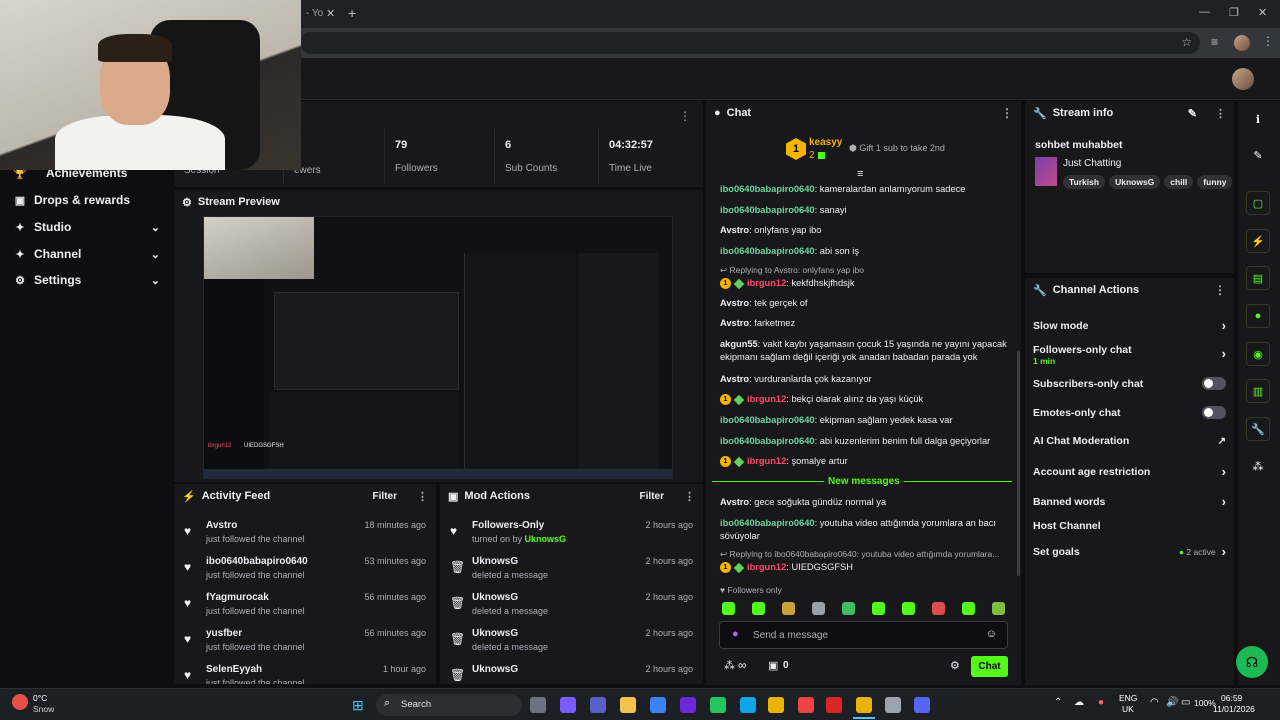  I want to click on mod-action-user: UknowsG, so click(546, 539).